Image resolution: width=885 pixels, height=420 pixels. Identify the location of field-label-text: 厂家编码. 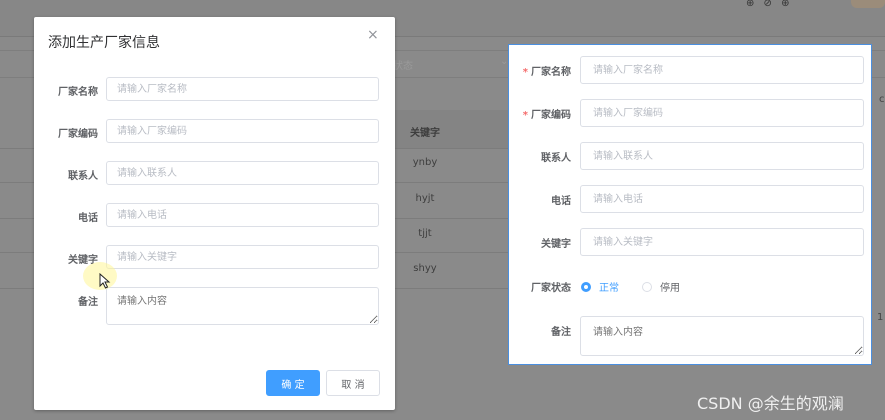
(551, 115).